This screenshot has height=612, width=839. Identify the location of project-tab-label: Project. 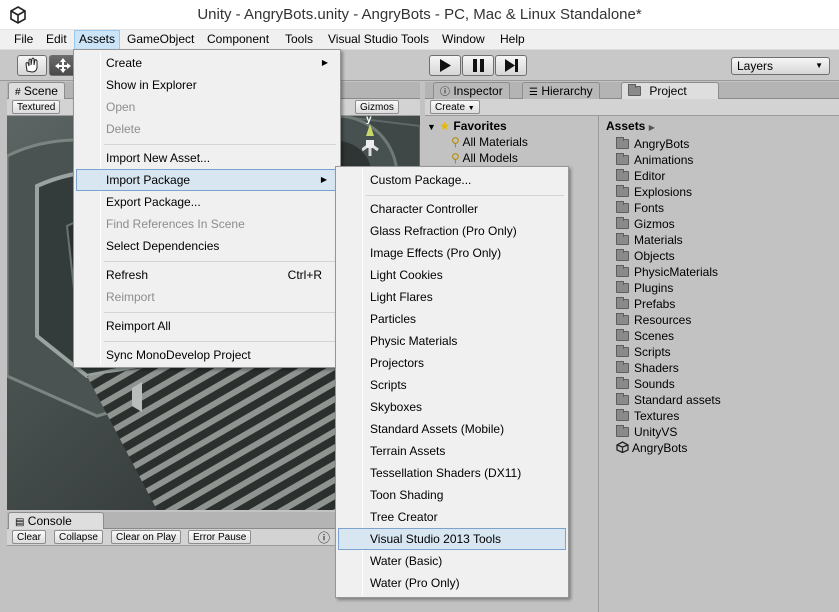
(668, 91).